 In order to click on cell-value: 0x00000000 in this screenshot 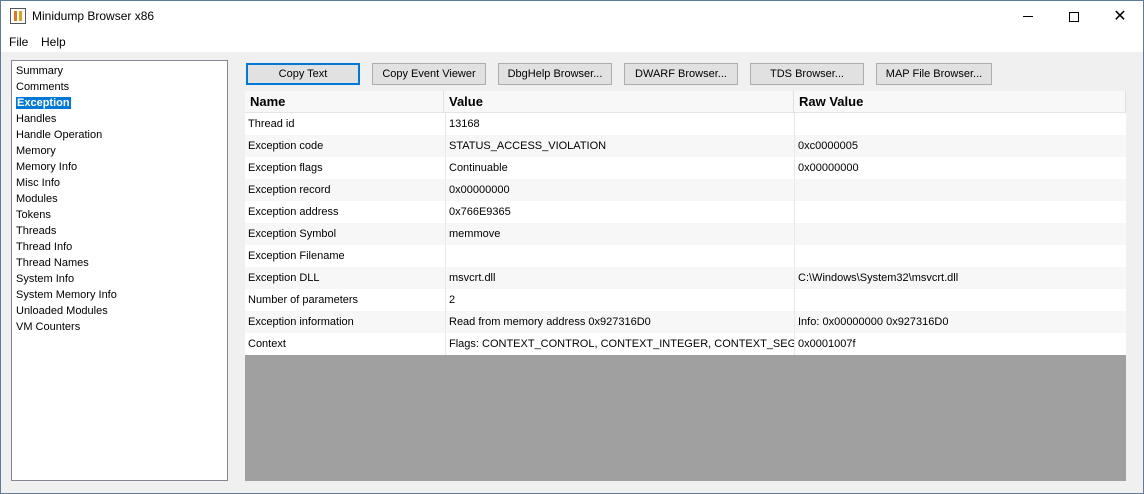, I will do `click(619, 190)`.